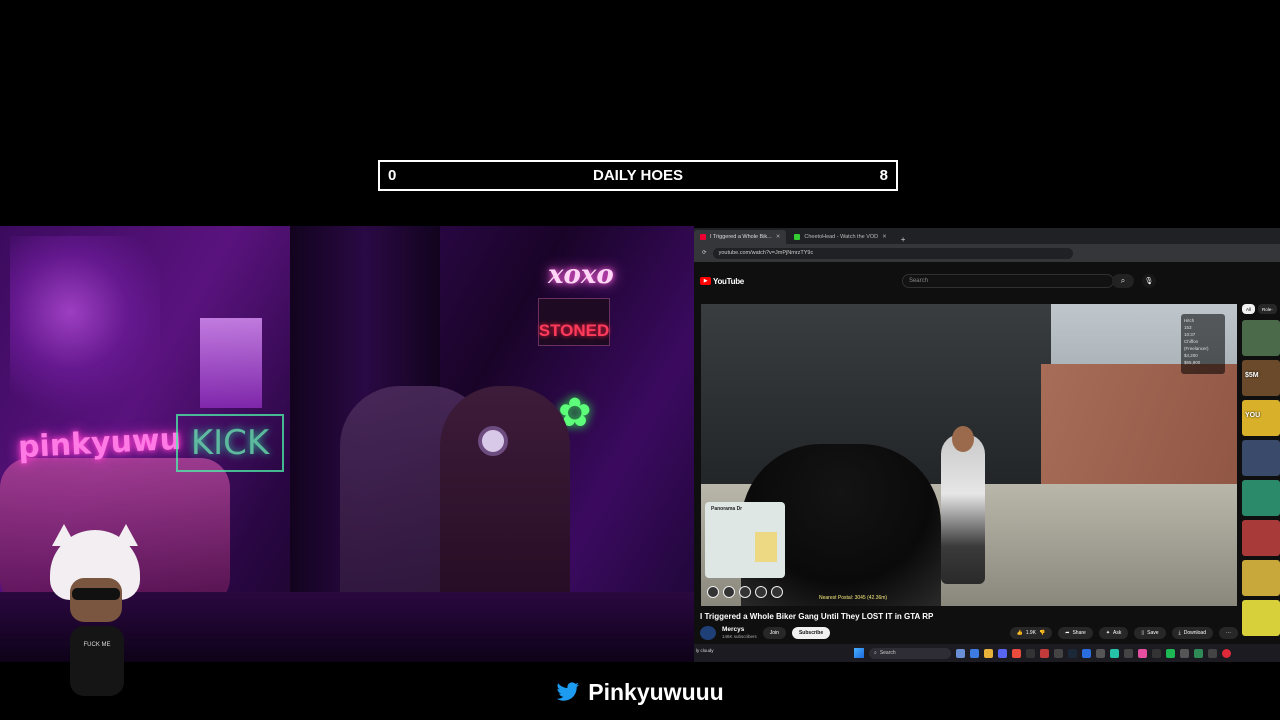 The width and height of the screenshot is (1280, 720). What do you see at coordinates (1190, 334) in the screenshot?
I see `overlay-line: 10:37` at bounding box center [1190, 334].